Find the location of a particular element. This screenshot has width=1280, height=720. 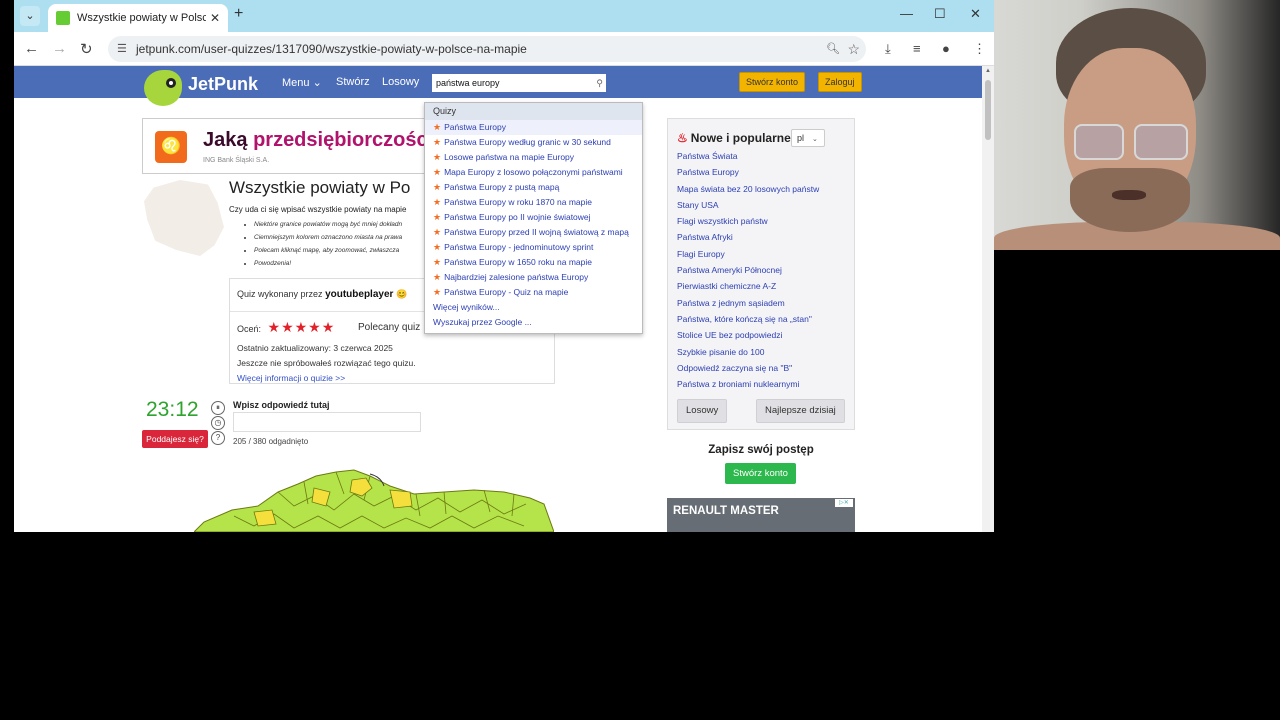

popular-item: Mapa świata bez 20 losowych państw is located at coordinates (748, 192).